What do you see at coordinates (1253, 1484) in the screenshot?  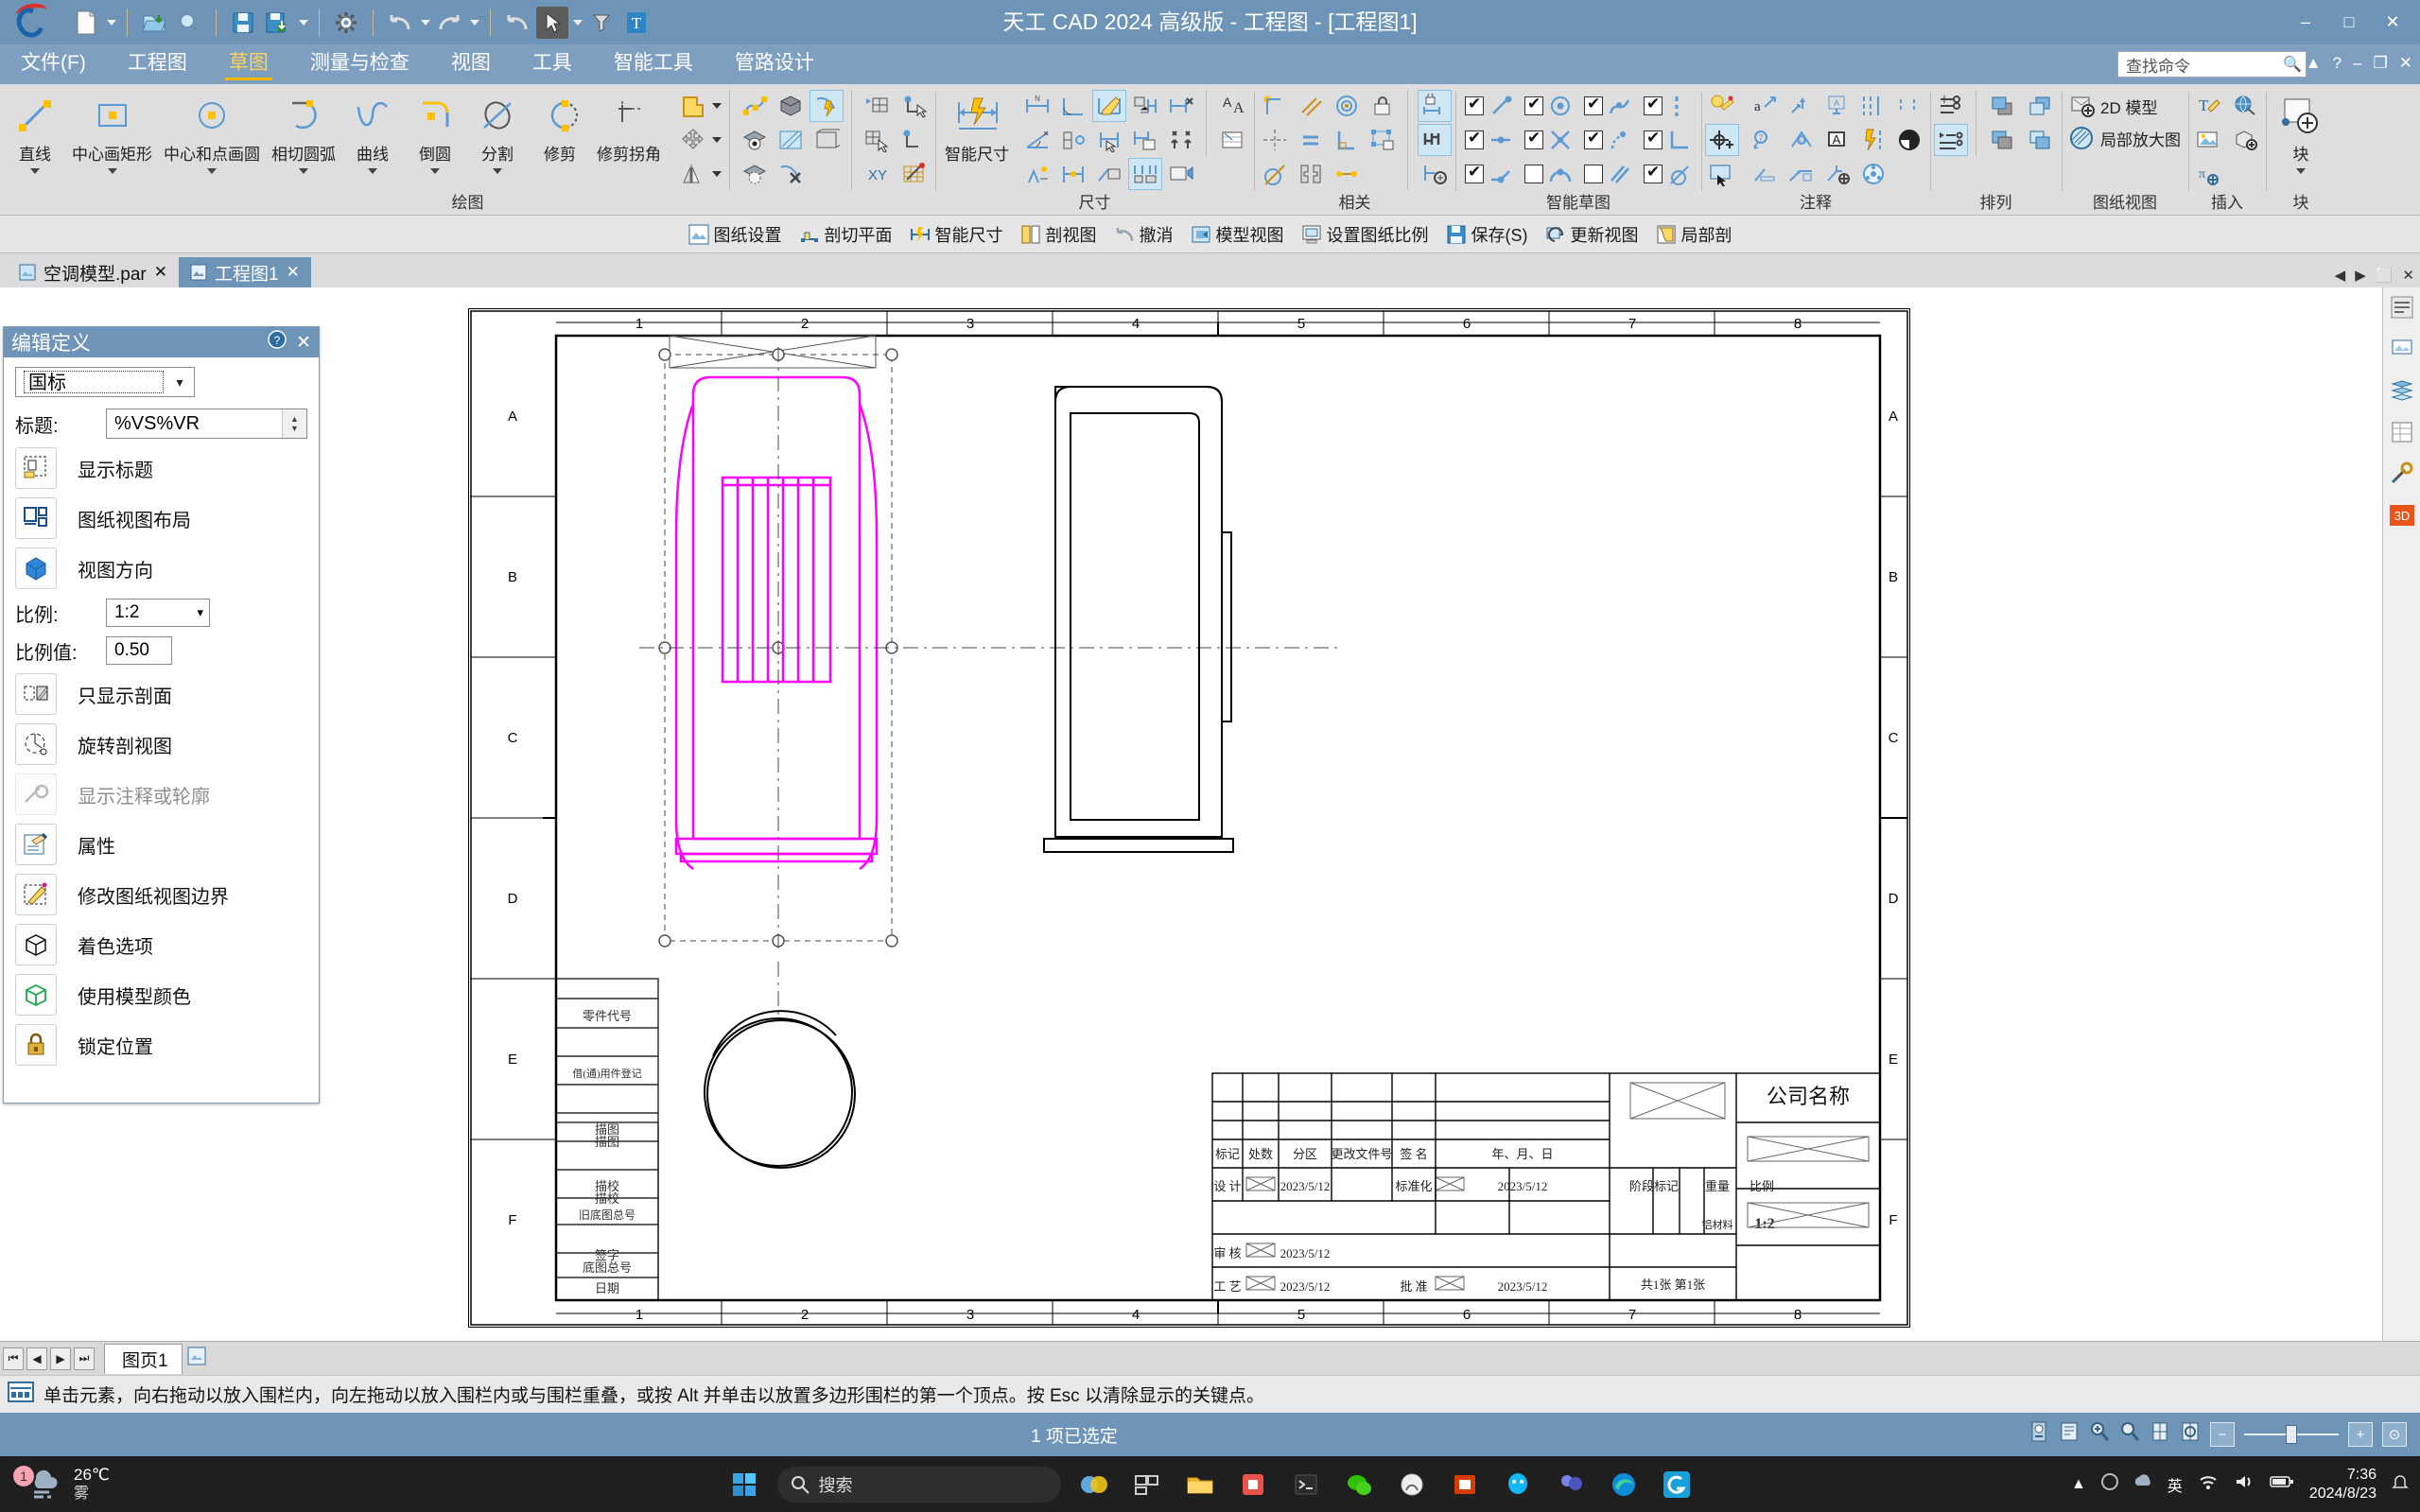 I see `store-icon` at bounding box center [1253, 1484].